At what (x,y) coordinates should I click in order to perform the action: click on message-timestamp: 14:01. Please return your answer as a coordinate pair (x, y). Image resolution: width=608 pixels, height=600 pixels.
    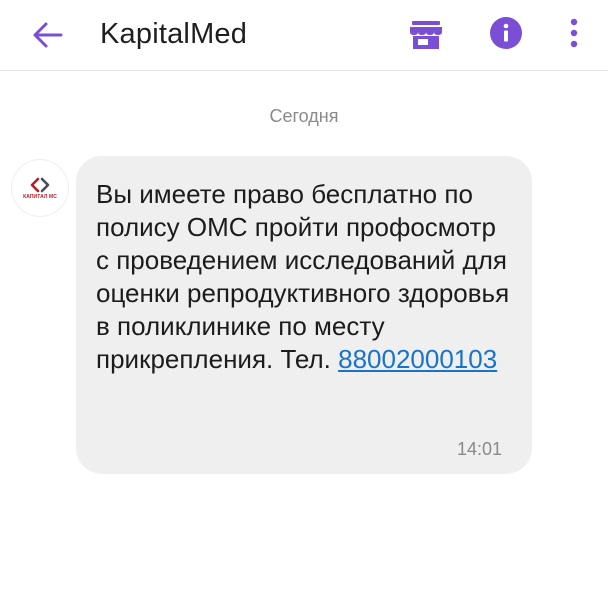
    Looking at the image, I should click on (479, 449).